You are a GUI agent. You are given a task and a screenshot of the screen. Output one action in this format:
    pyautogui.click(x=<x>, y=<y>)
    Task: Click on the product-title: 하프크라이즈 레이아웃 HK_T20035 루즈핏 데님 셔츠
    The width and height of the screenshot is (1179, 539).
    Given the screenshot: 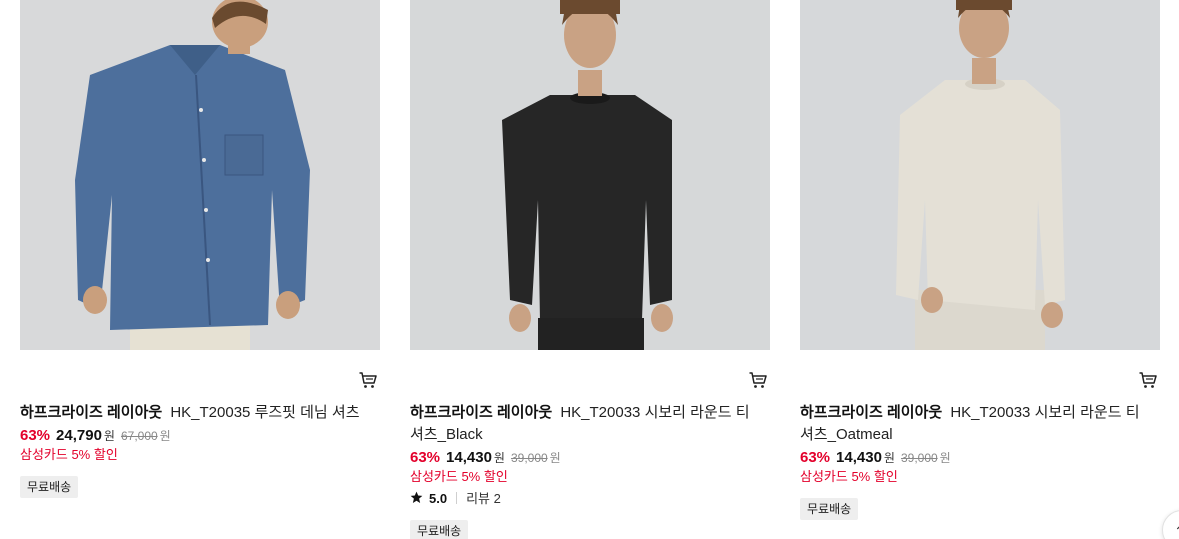 What is the action you would take?
    pyautogui.click(x=195, y=413)
    